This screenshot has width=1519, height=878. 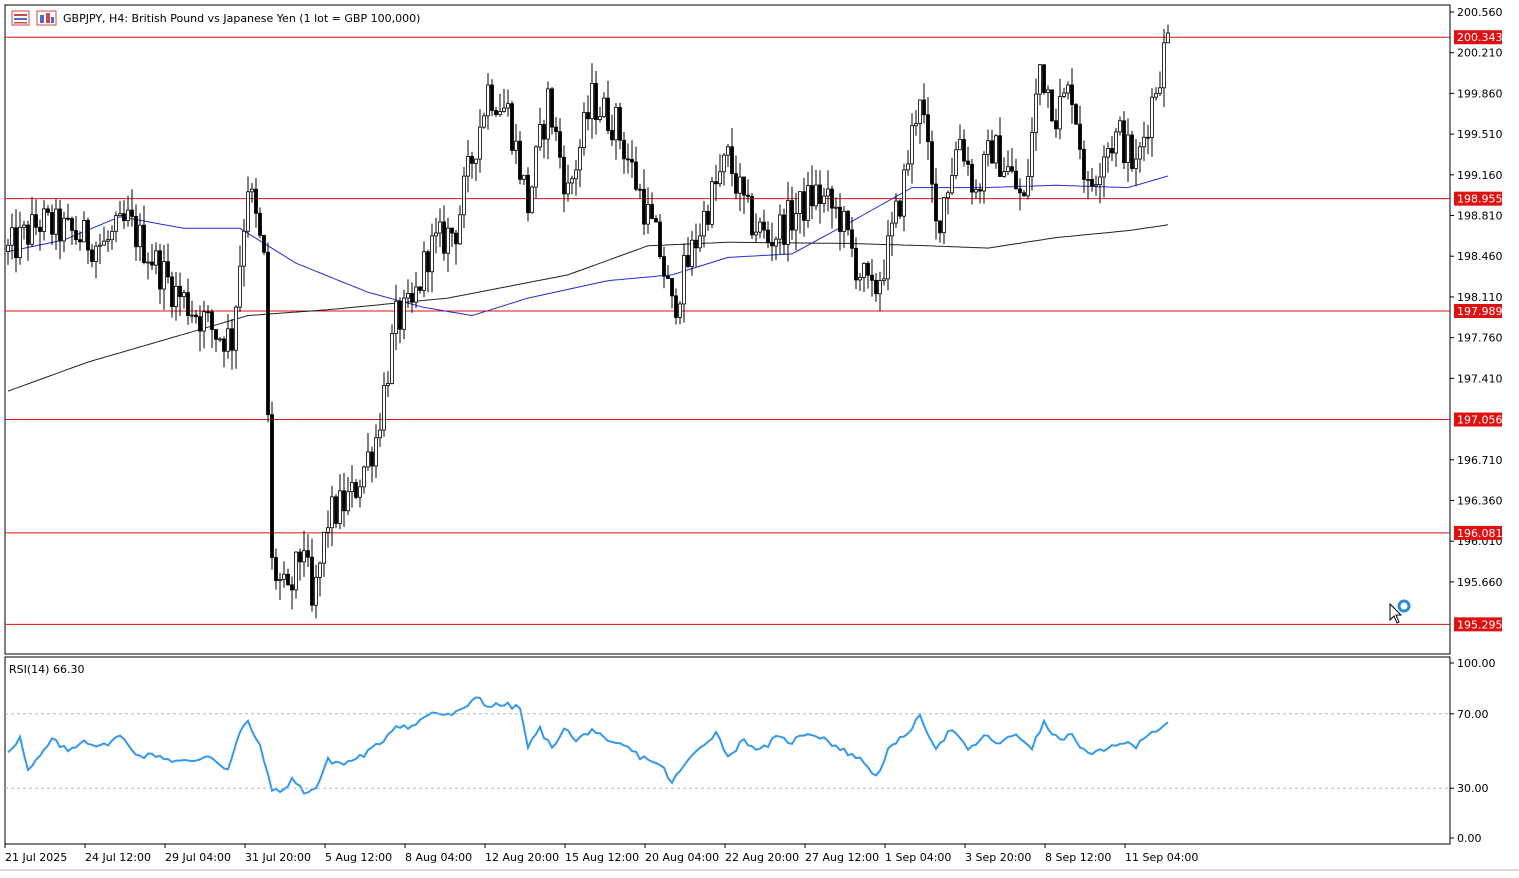 I want to click on price-tick-label: 196.710, so click(x=1480, y=460).